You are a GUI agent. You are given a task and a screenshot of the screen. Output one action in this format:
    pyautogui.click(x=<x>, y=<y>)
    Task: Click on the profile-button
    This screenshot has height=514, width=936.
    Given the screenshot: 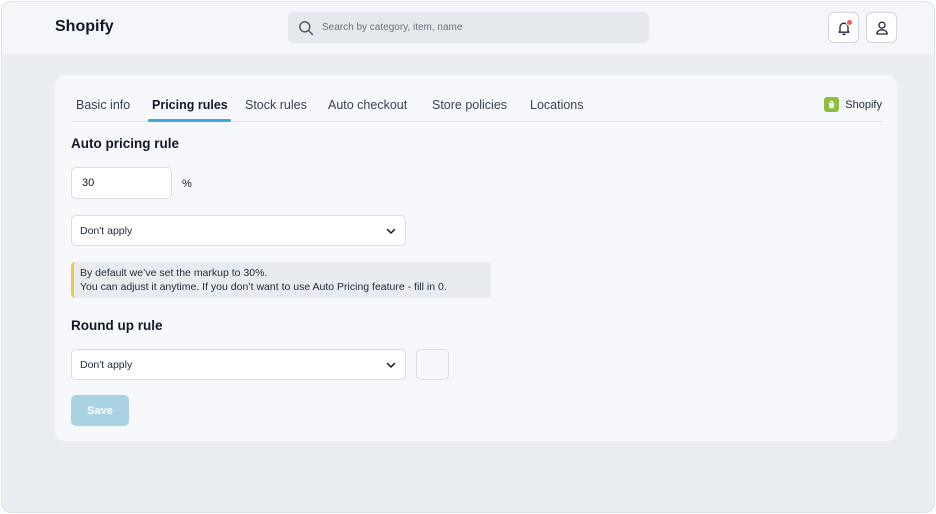 What is the action you would take?
    pyautogui.click(x=881, y=27)
    